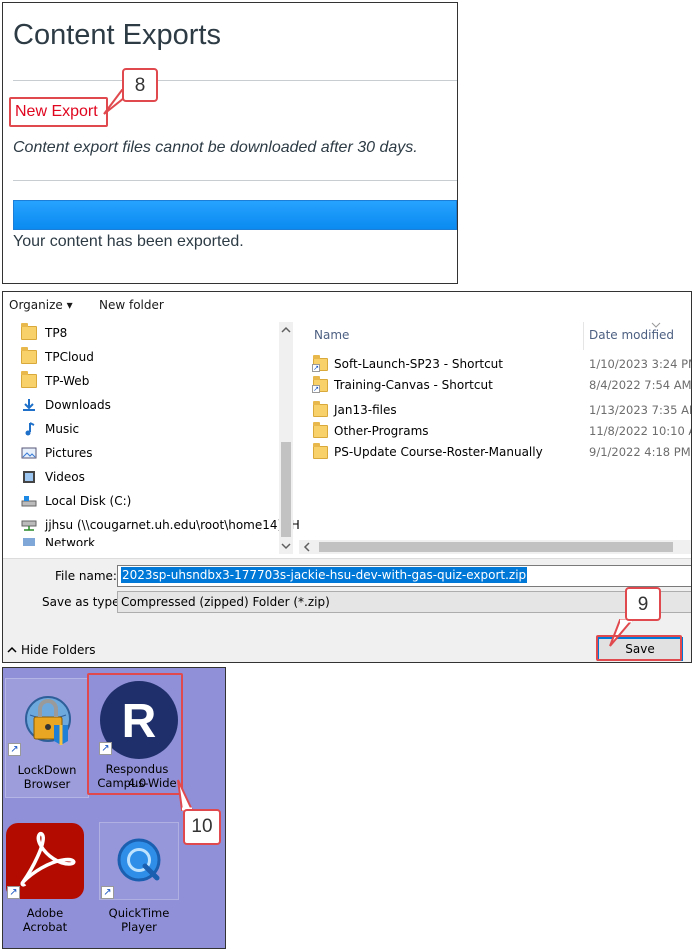 The image size is (694, 951). I want to click on pictures-icon, so click(29, 453).